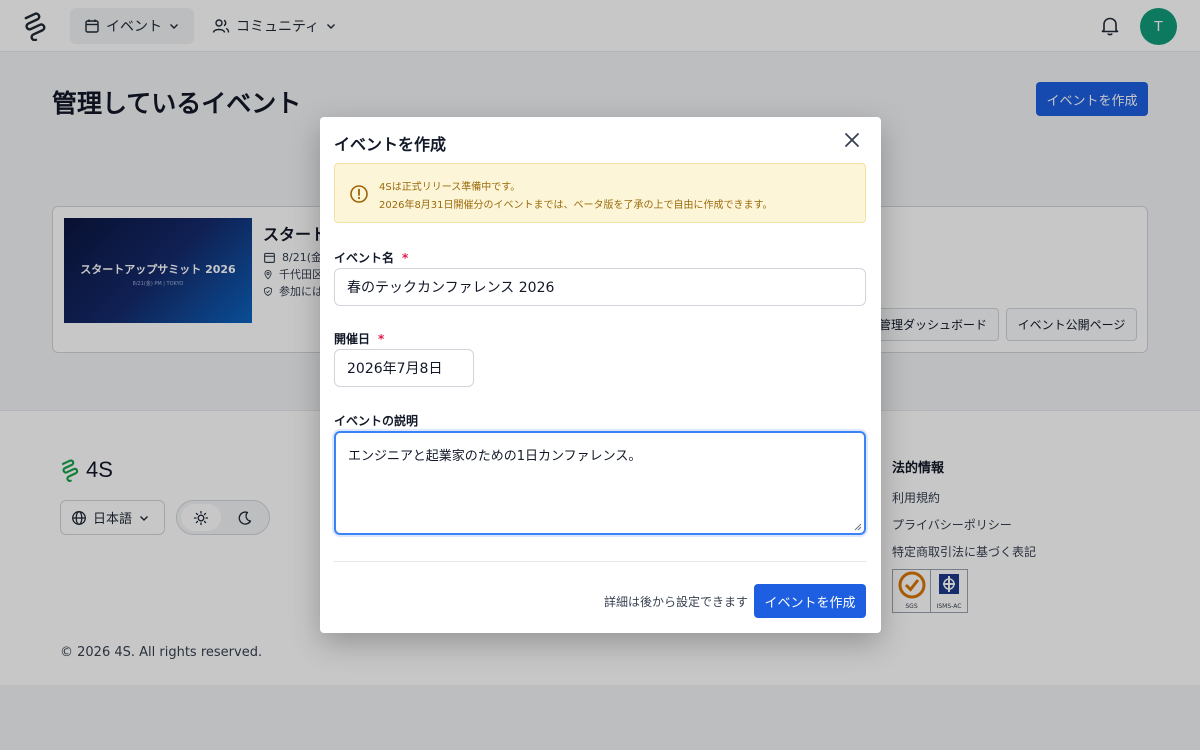  What do you see at coordinates (359, 194) in the screenshot?
I see `warning-circle-icon` at bounding box center [359, 194].